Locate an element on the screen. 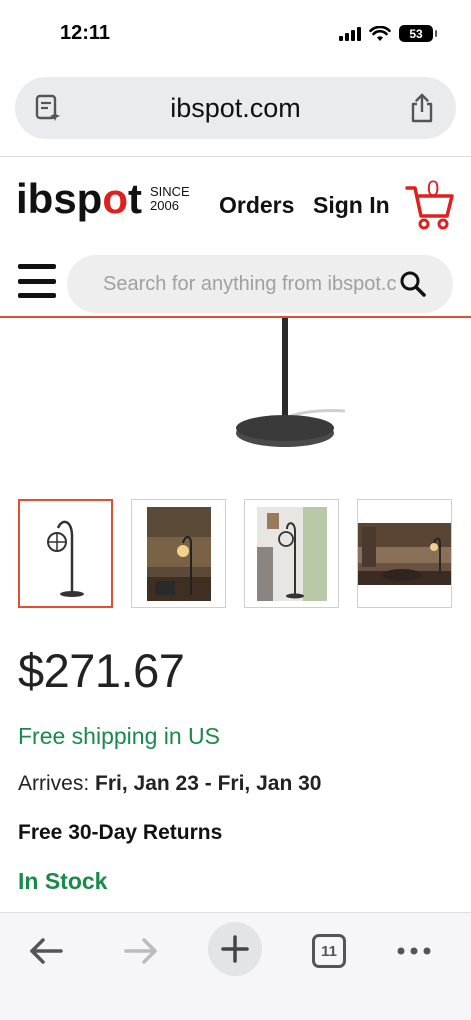  arrives-value: Fri, Jan 23 - Fri, Jan 30 is located at coordinates (208, 783).